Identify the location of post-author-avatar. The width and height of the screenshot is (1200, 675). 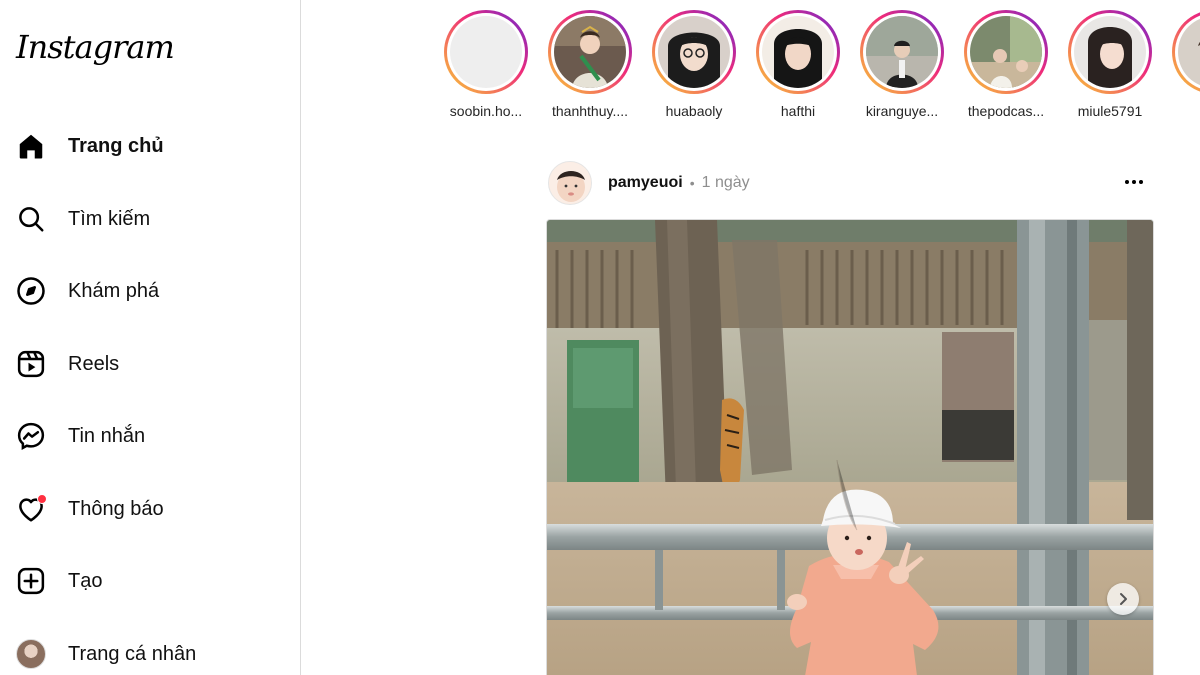
(570, 183).